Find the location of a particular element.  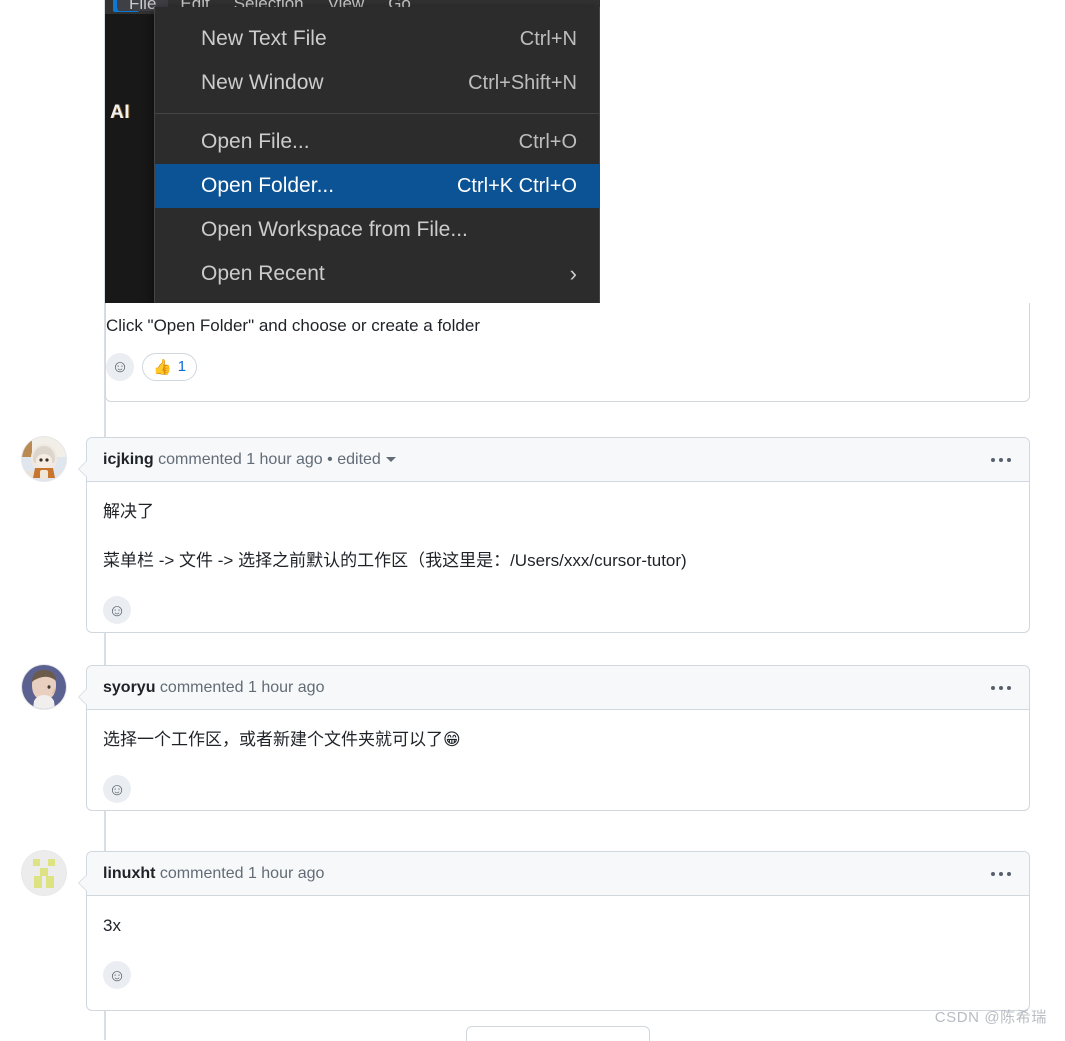

thumbsup-icon: 👍 is located at coordinates (162, 367).